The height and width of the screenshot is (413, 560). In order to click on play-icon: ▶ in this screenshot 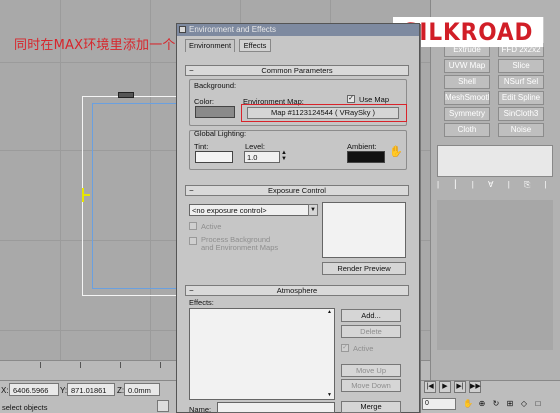, I will do `click(445, 387)`.